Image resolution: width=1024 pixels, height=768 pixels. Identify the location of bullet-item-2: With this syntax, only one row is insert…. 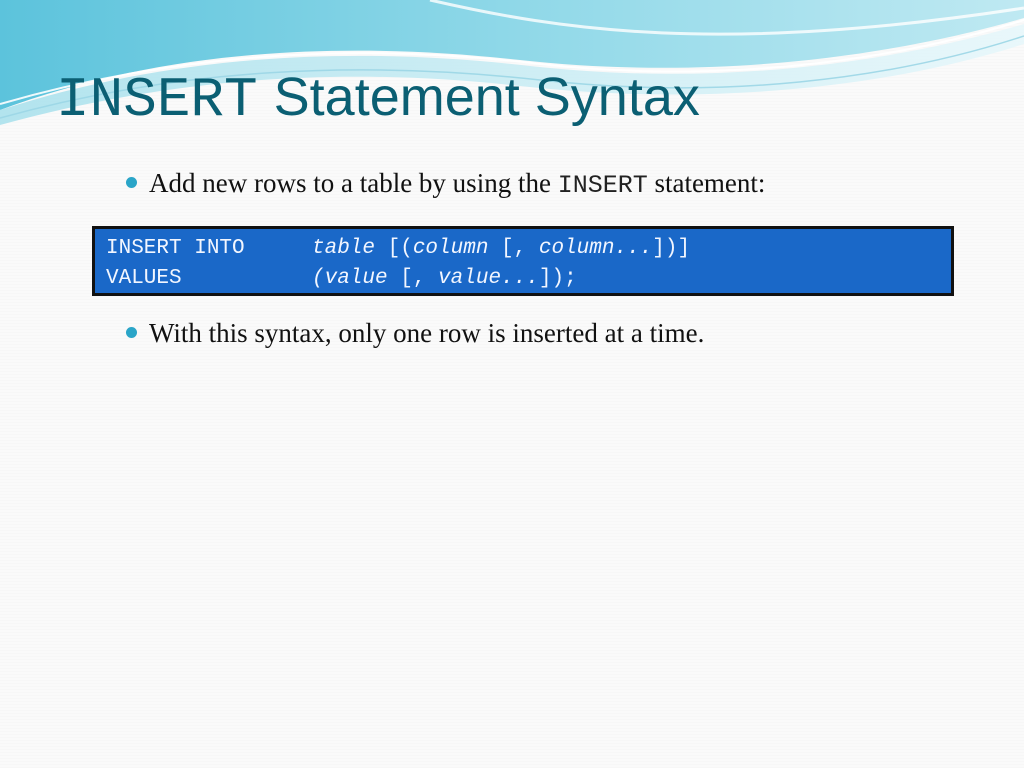
(415, 333).